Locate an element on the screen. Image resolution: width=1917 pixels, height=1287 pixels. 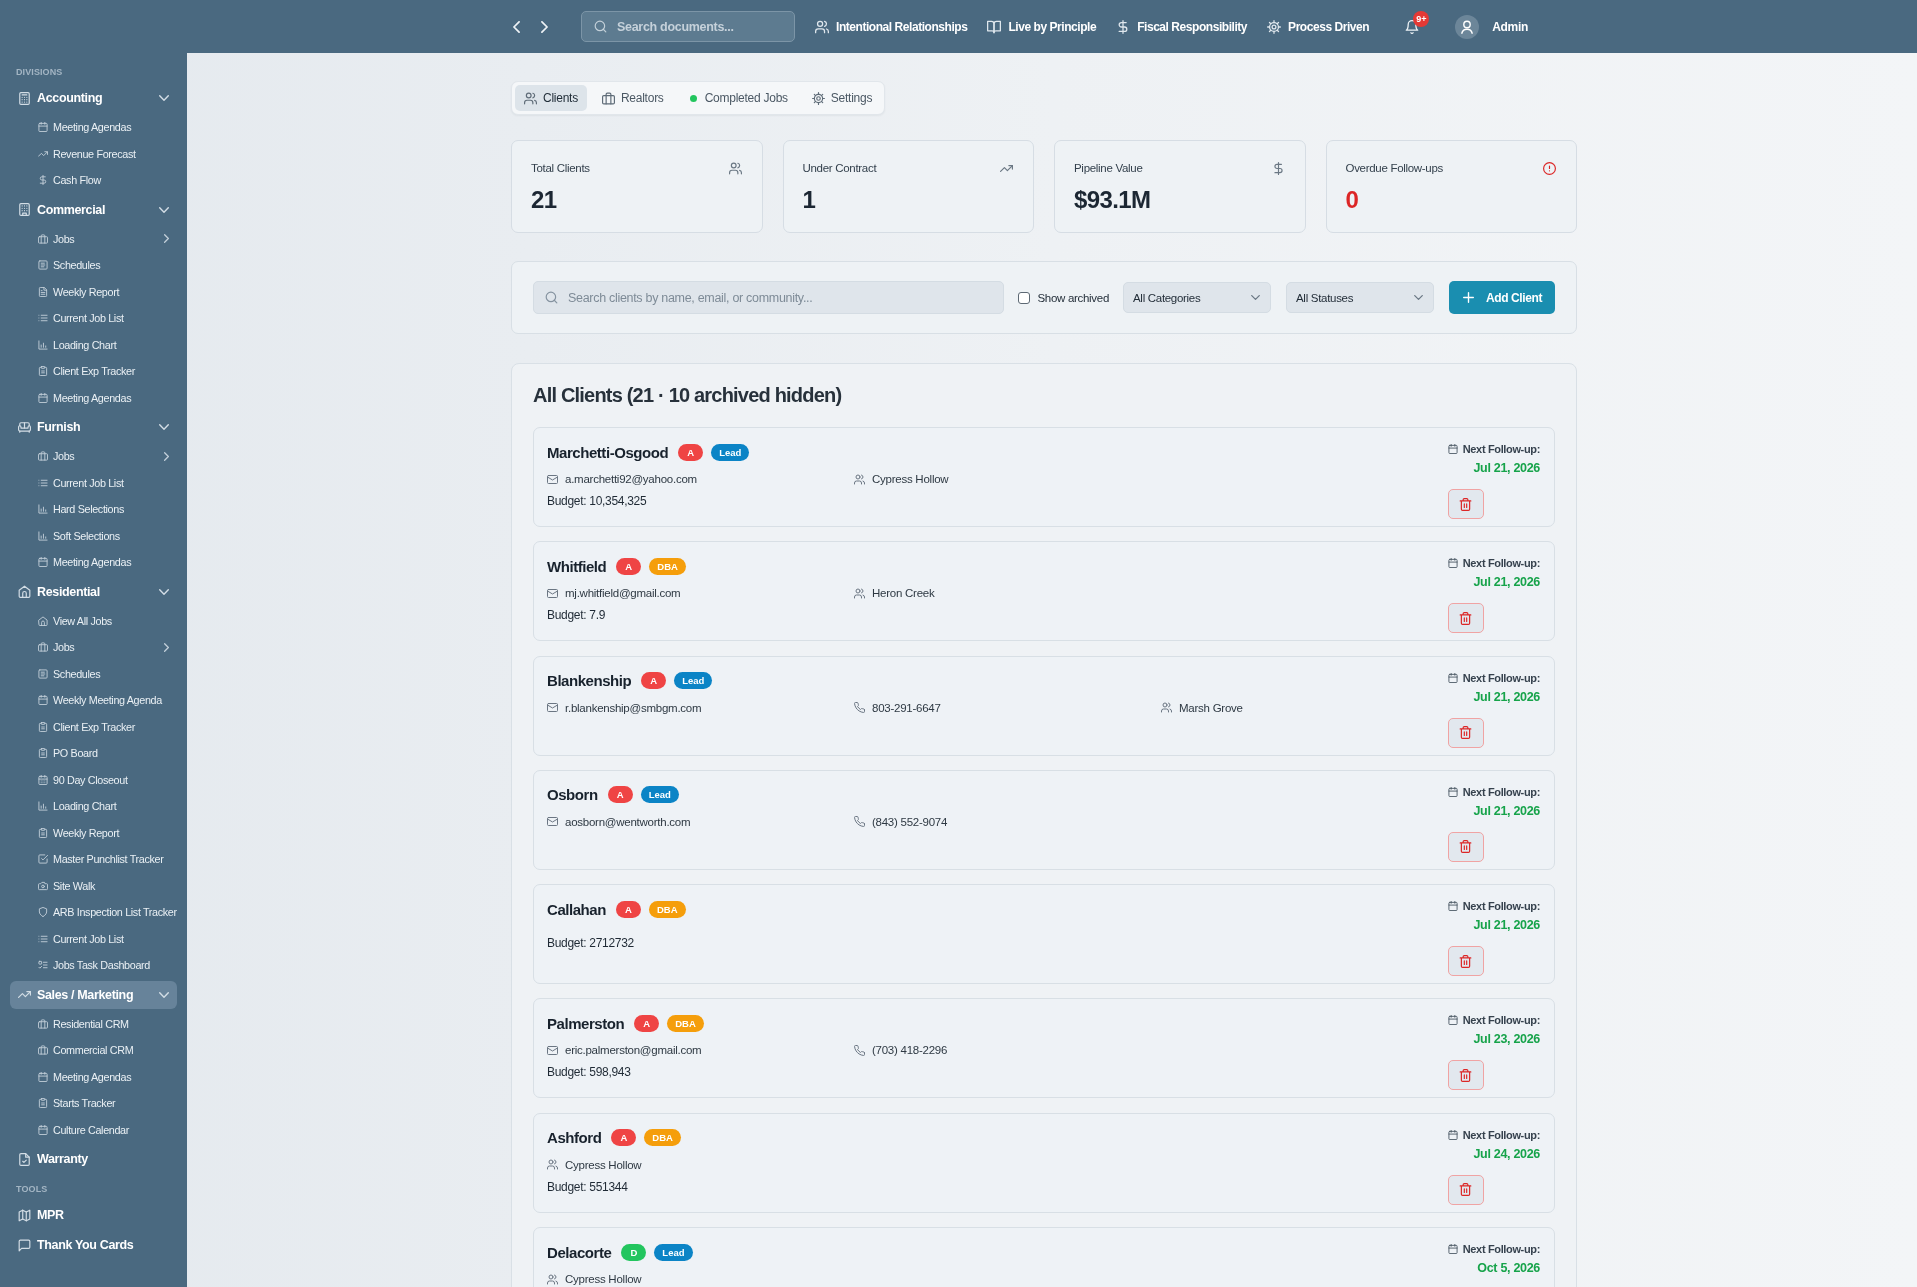
chevron-left-icon is located at coordinates (516, 26).